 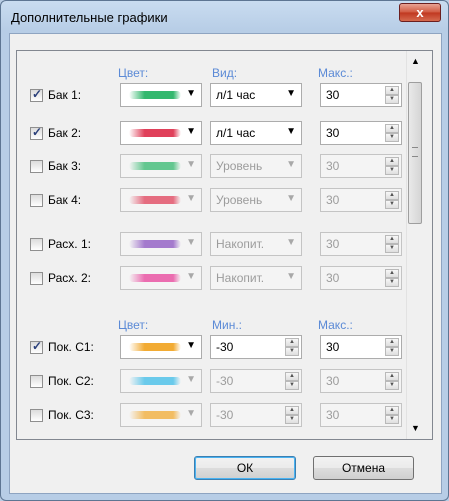 What do you see at coordinates (363, 468) in the screenshot?
I see `cancel-button: Отмена` at bounding box center [363, 468].